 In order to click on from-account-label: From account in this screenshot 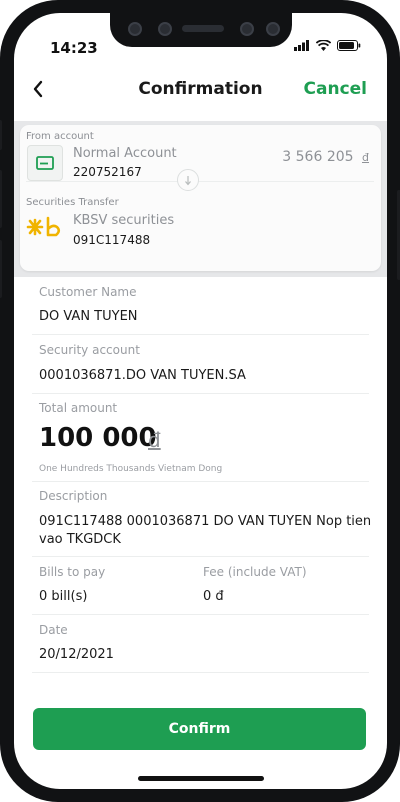, I will do `click(60, 136)`.